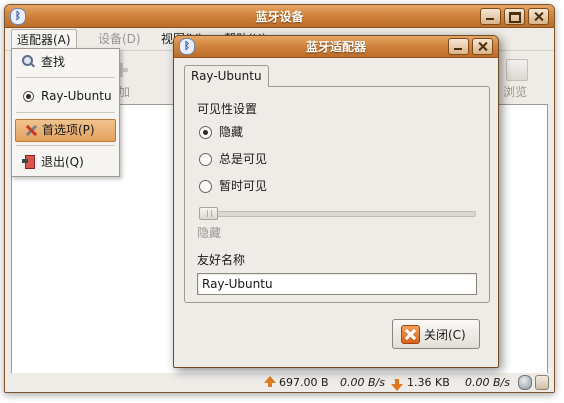  What do you see at coordinates (482, 46) in the screenshot?
I see `dialog-close-window-button` at bounding box center [482, 46].